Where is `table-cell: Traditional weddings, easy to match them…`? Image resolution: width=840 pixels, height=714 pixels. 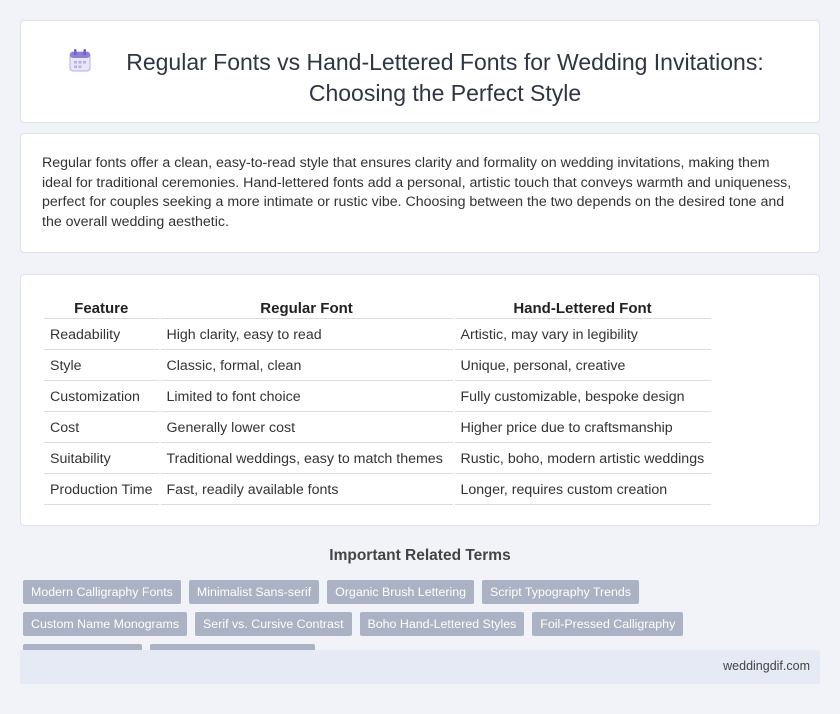 table-cell: Traditional weddings, easy to match them… is located at coordinates (306, 459).